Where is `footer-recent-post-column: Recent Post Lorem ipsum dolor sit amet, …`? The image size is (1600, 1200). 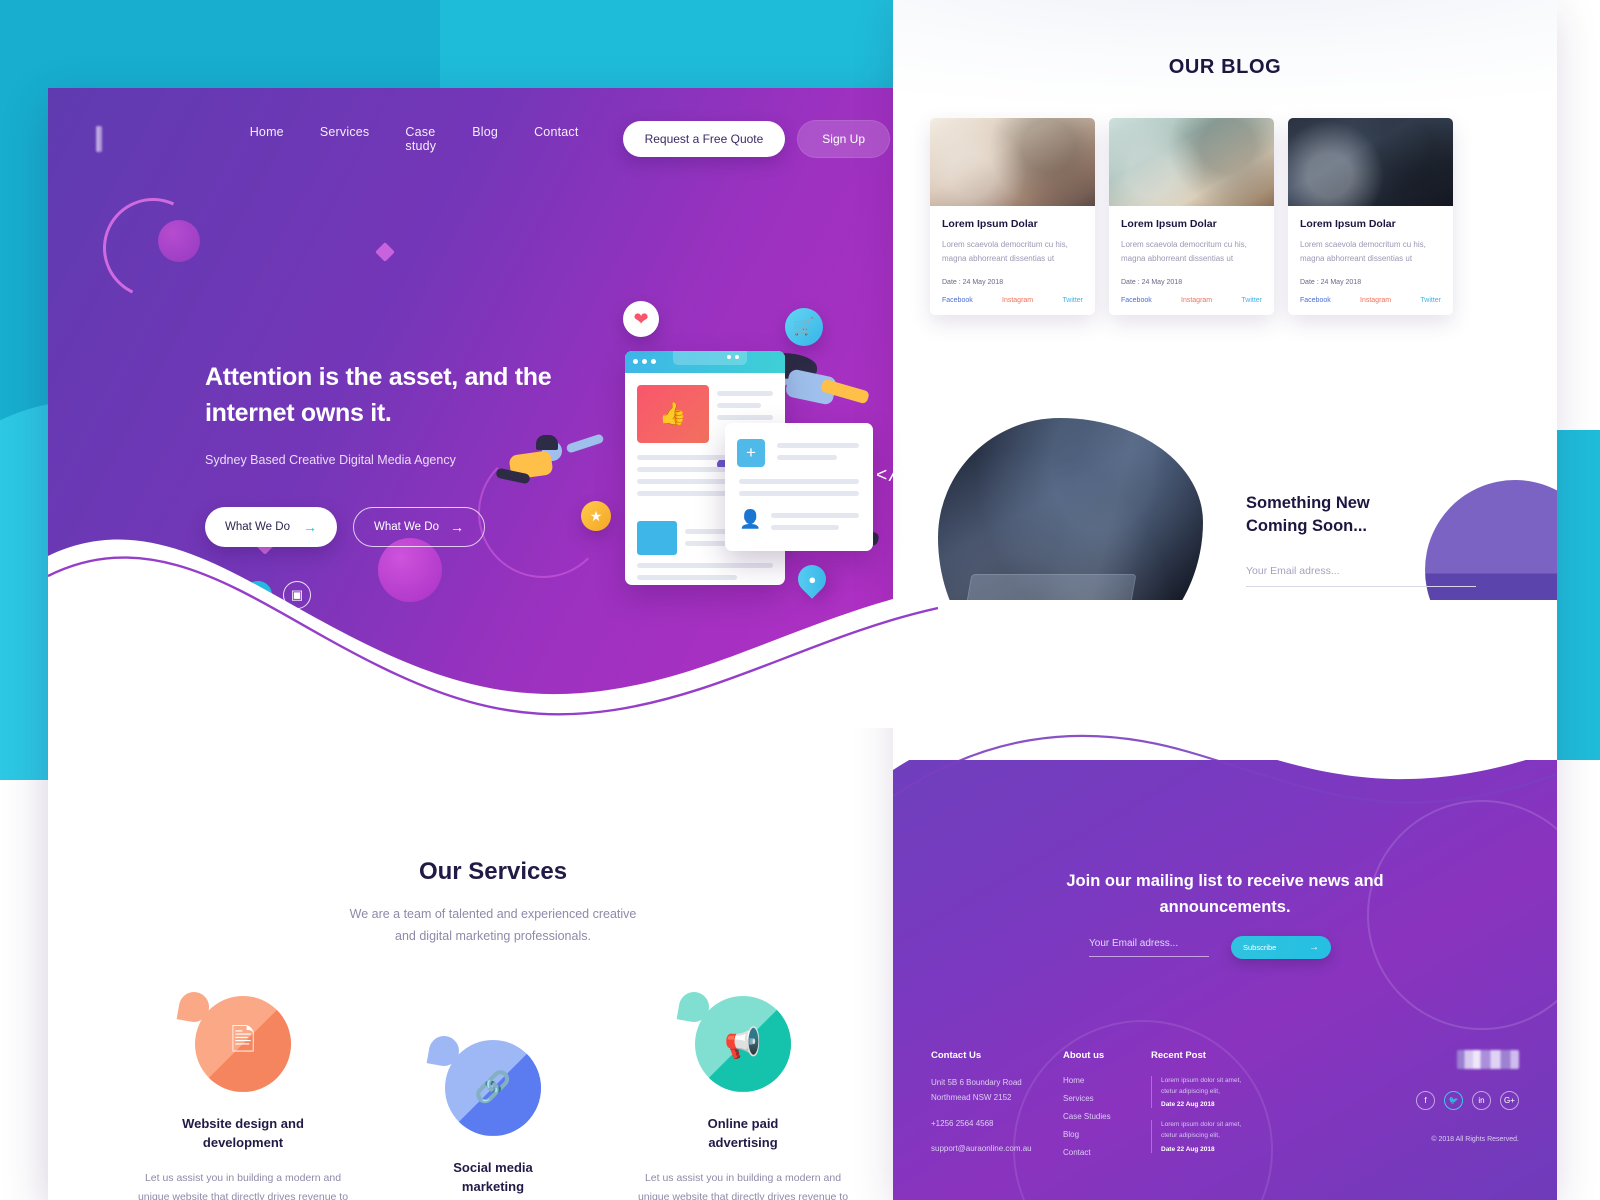
footer-recent-post-column: Recent Post Lorem ipsum dolor sit amet, … is located at coordinates (1221, 1109).